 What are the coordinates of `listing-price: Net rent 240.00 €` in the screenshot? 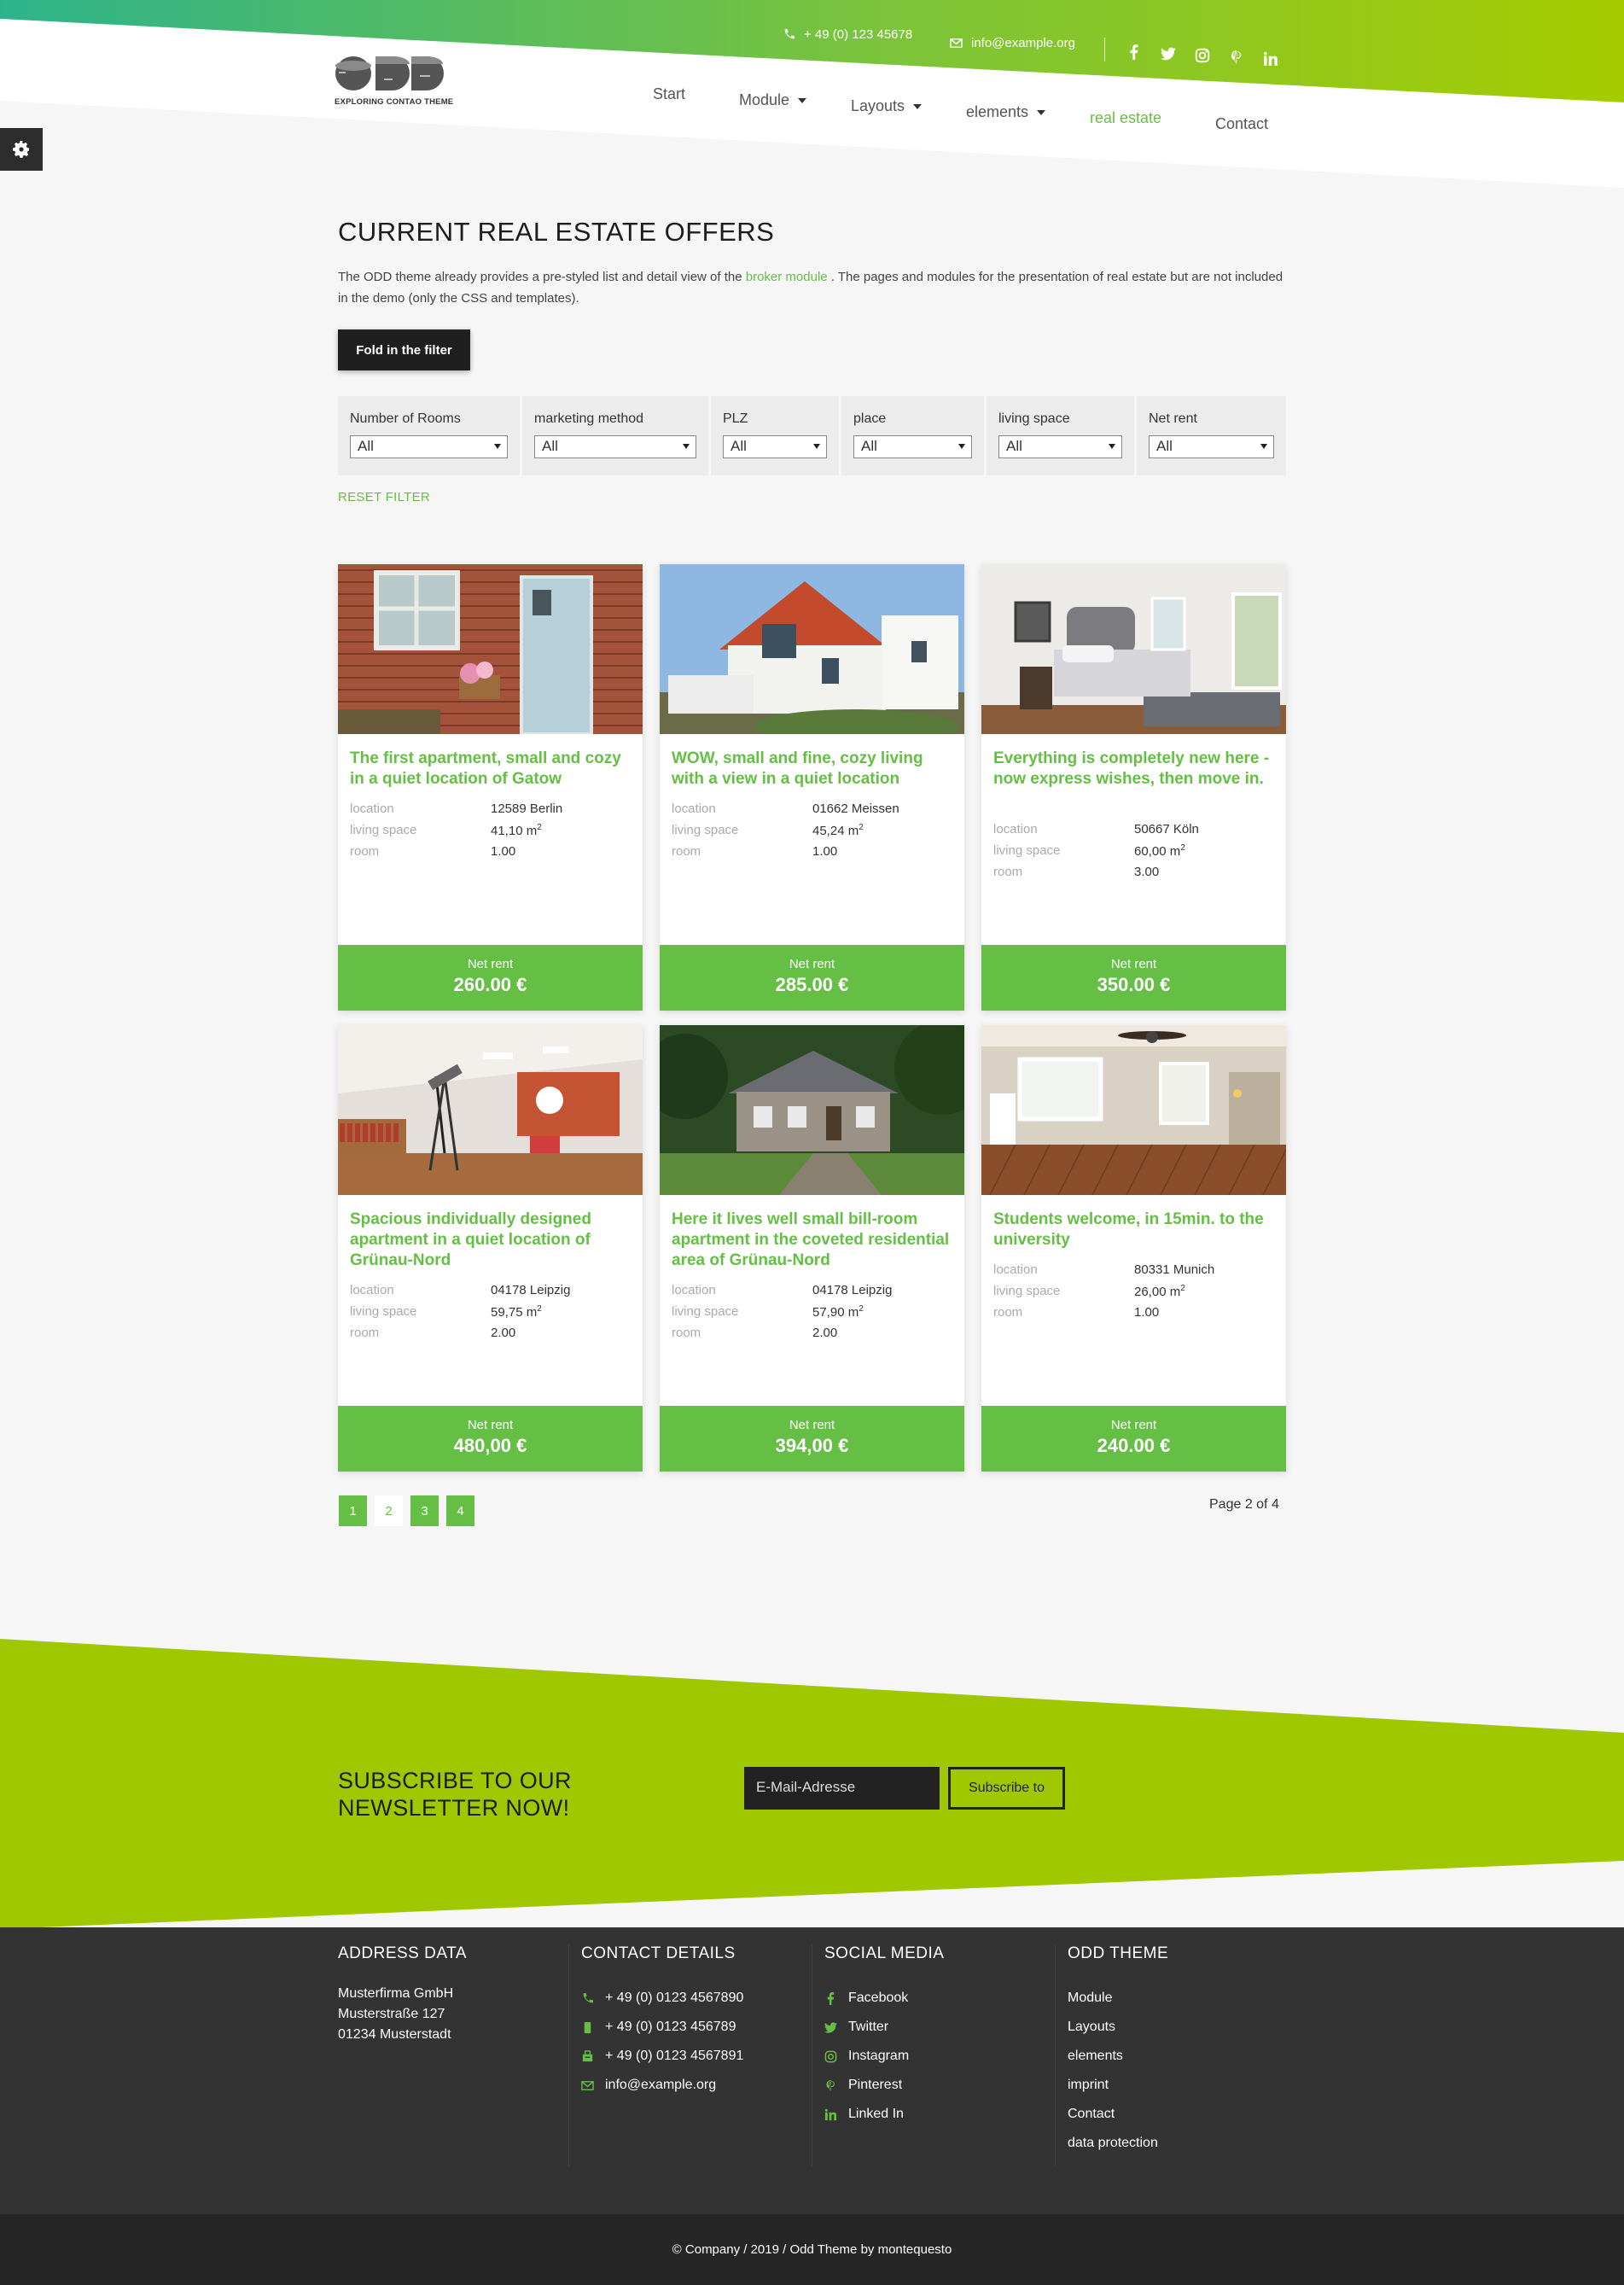 It's located at (1133, 1439).